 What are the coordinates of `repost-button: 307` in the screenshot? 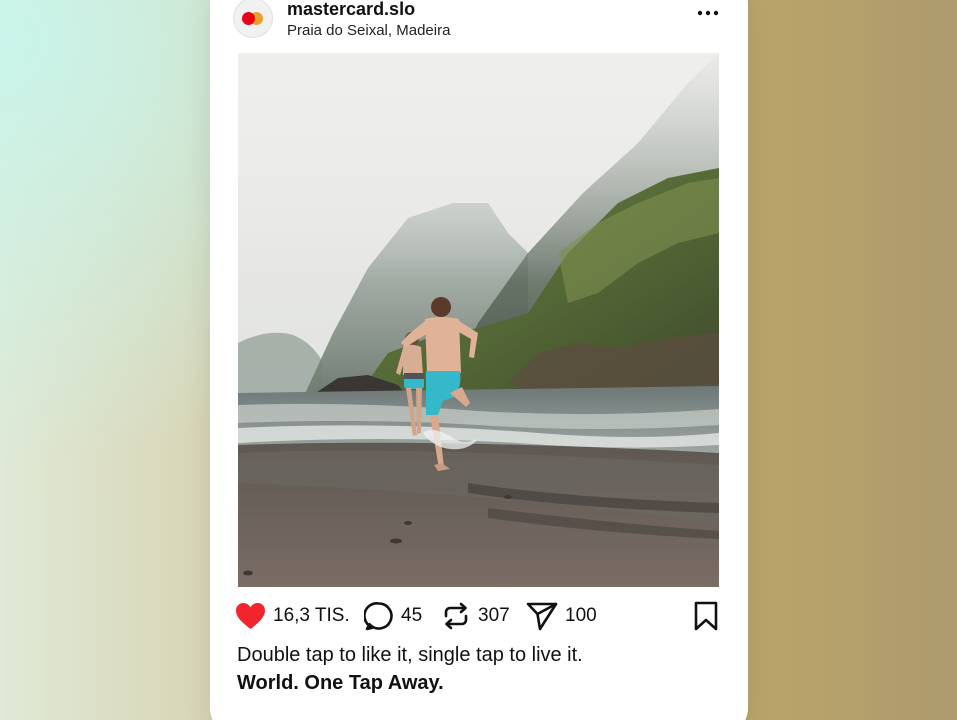 It's located at (475, 616).